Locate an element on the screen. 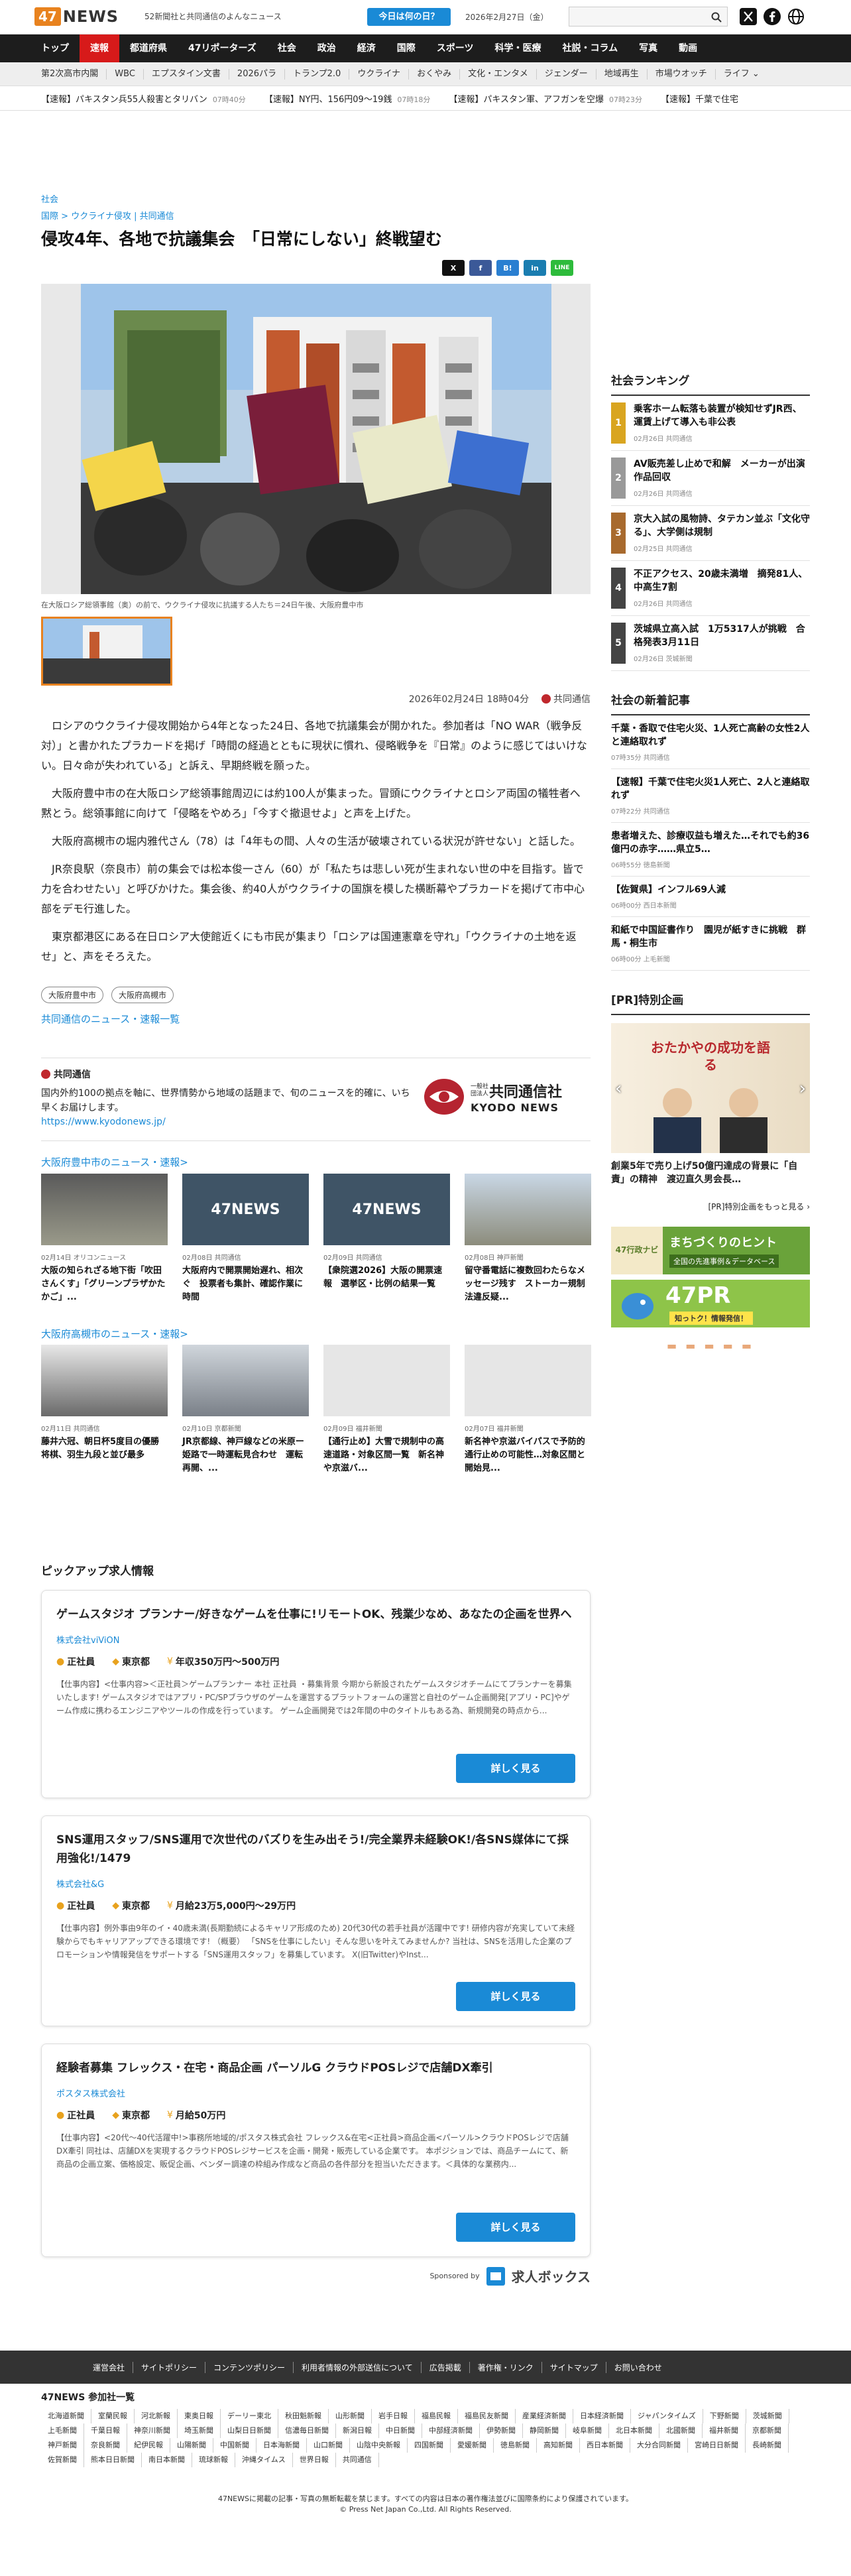 Image resolution: width=851 pixels, height=2576 pixels. ad-banner-47pr: 47PR 知っトク！情報発信！ is located at coordinates (710, 1303).